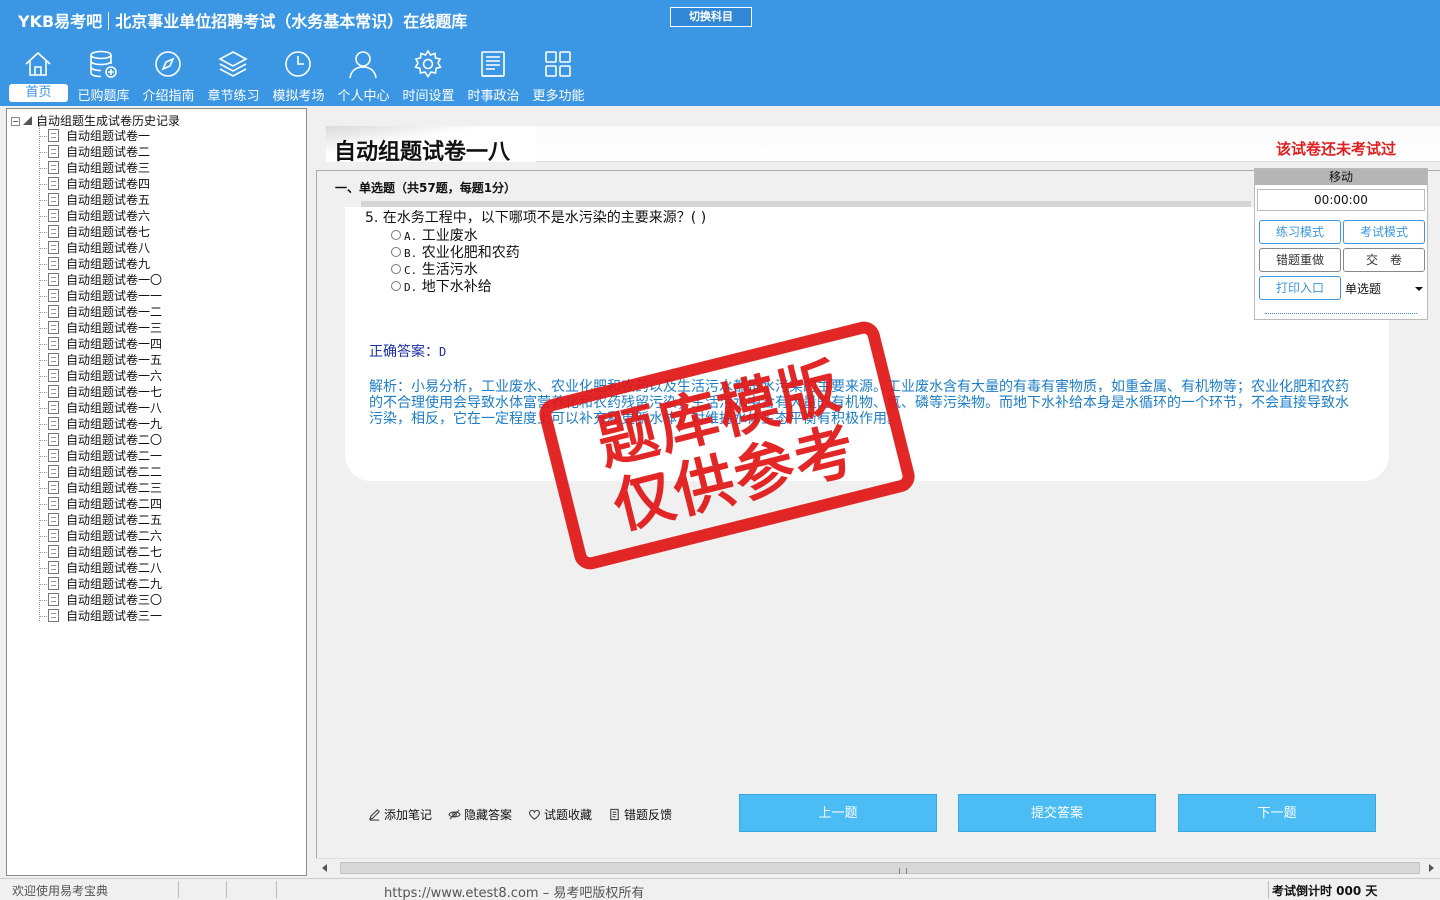  Describe the element at coordinates (152, 376) in the screenshot. I see `tree-item: 自动组题试卷一六` at that location.